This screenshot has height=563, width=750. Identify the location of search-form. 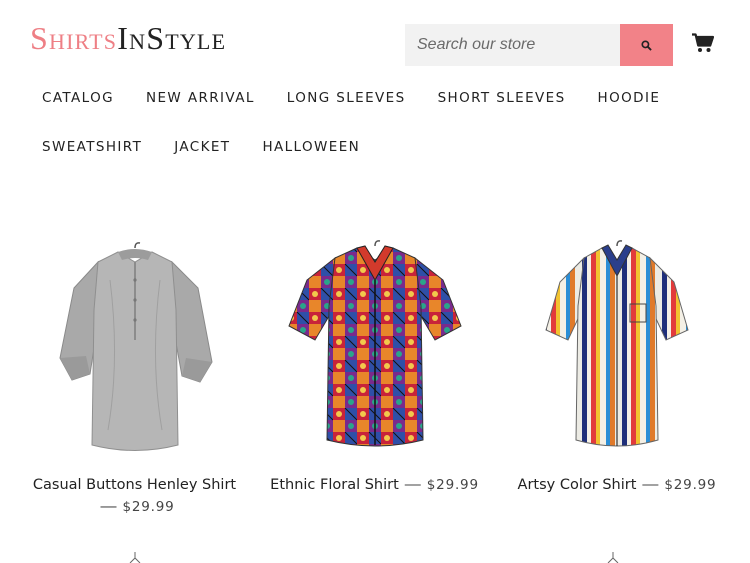
(539, 45).